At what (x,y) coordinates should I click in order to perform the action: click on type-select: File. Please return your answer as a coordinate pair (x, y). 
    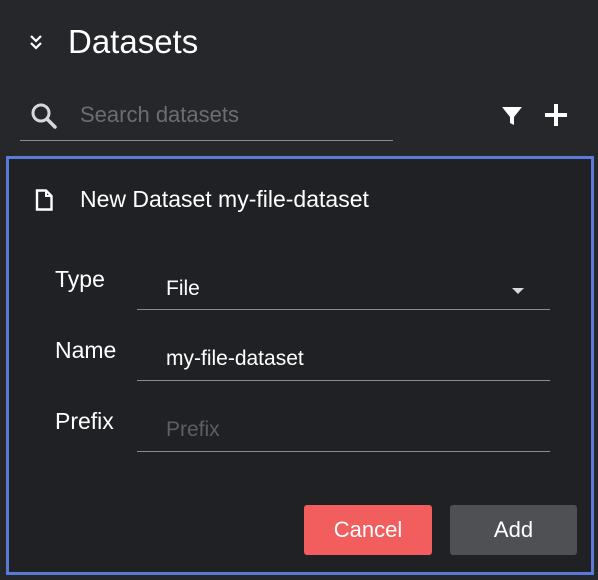
    Looking at the image, I should click on (343, 287).